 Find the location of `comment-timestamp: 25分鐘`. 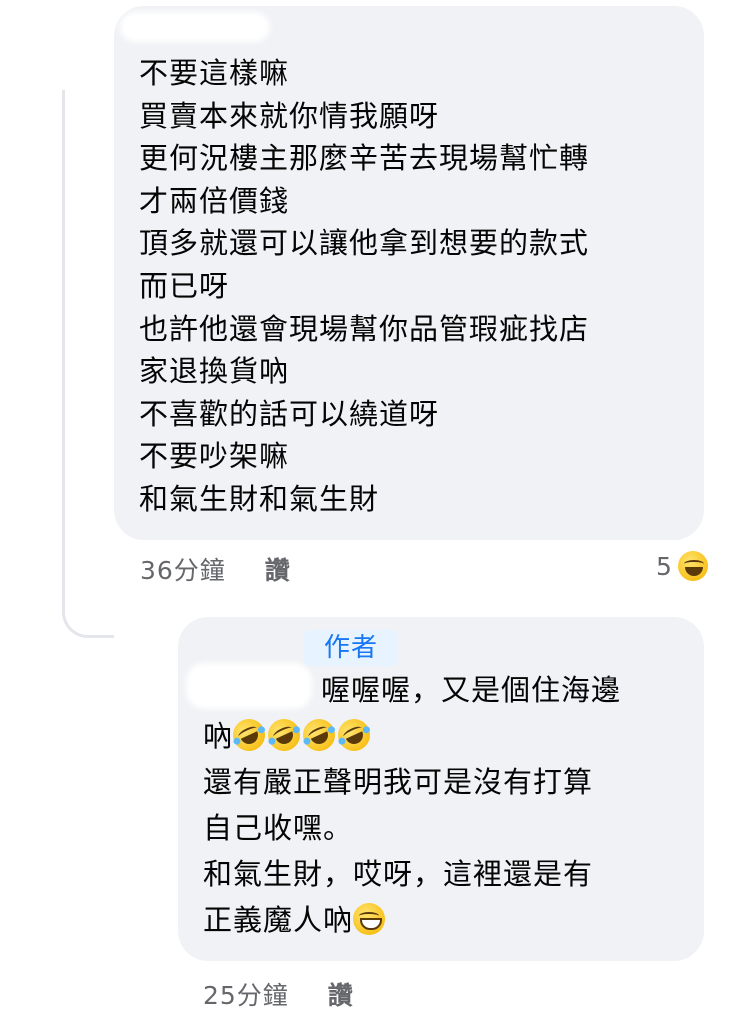

comment-timestamp: 25分鐘 is located at coordinates (246, 995).